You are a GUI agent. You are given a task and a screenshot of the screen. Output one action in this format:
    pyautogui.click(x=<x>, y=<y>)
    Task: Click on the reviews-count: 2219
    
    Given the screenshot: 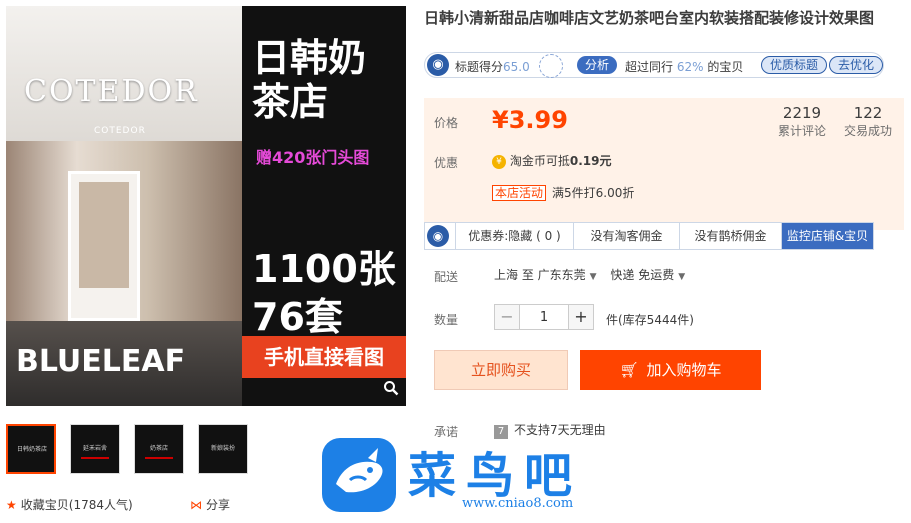 What is the action you would take?
    pyautogui.click(x=802, y=113)
    